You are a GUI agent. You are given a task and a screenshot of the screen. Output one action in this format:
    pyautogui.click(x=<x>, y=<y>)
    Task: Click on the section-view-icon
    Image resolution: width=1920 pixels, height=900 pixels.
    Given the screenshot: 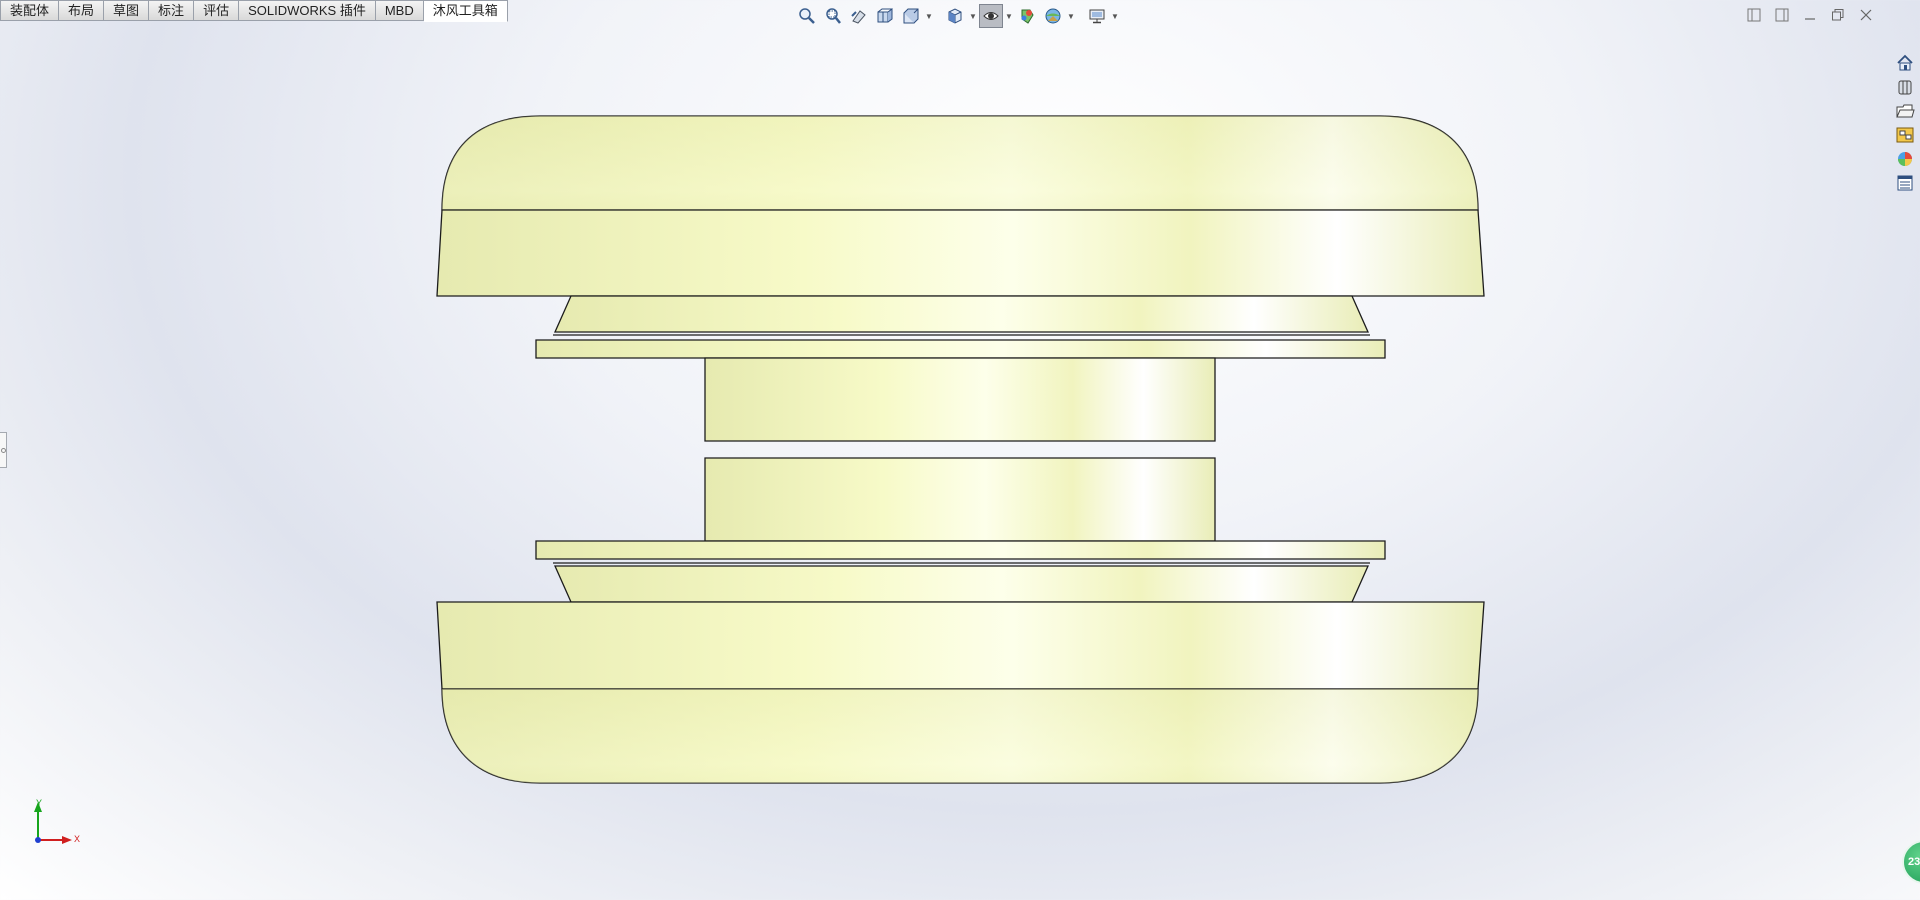 What is the action you would take?
    pyautogui.click(x=885, y=16)
    